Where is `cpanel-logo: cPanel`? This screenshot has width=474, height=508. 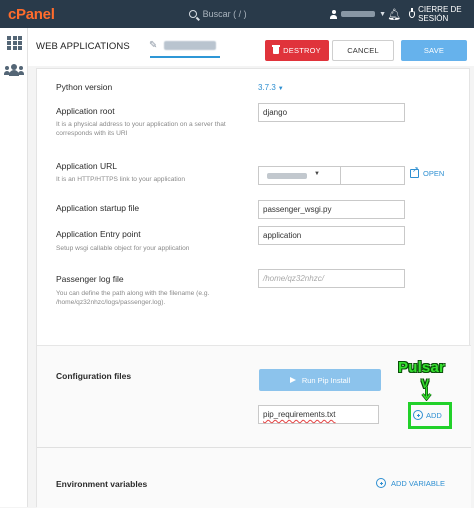
cpanel-logo: cPanel is located at coordinates (27, 14).